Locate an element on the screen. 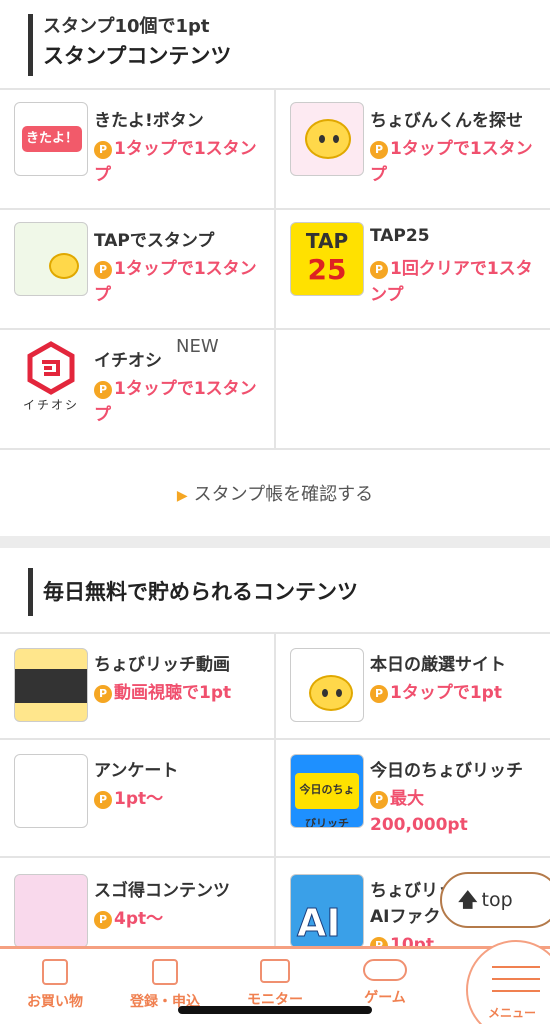  stamp-item-tap25: TAP 25 TAP25 P 1回クリアで1スタンプ is located at coordinates (413, 269).